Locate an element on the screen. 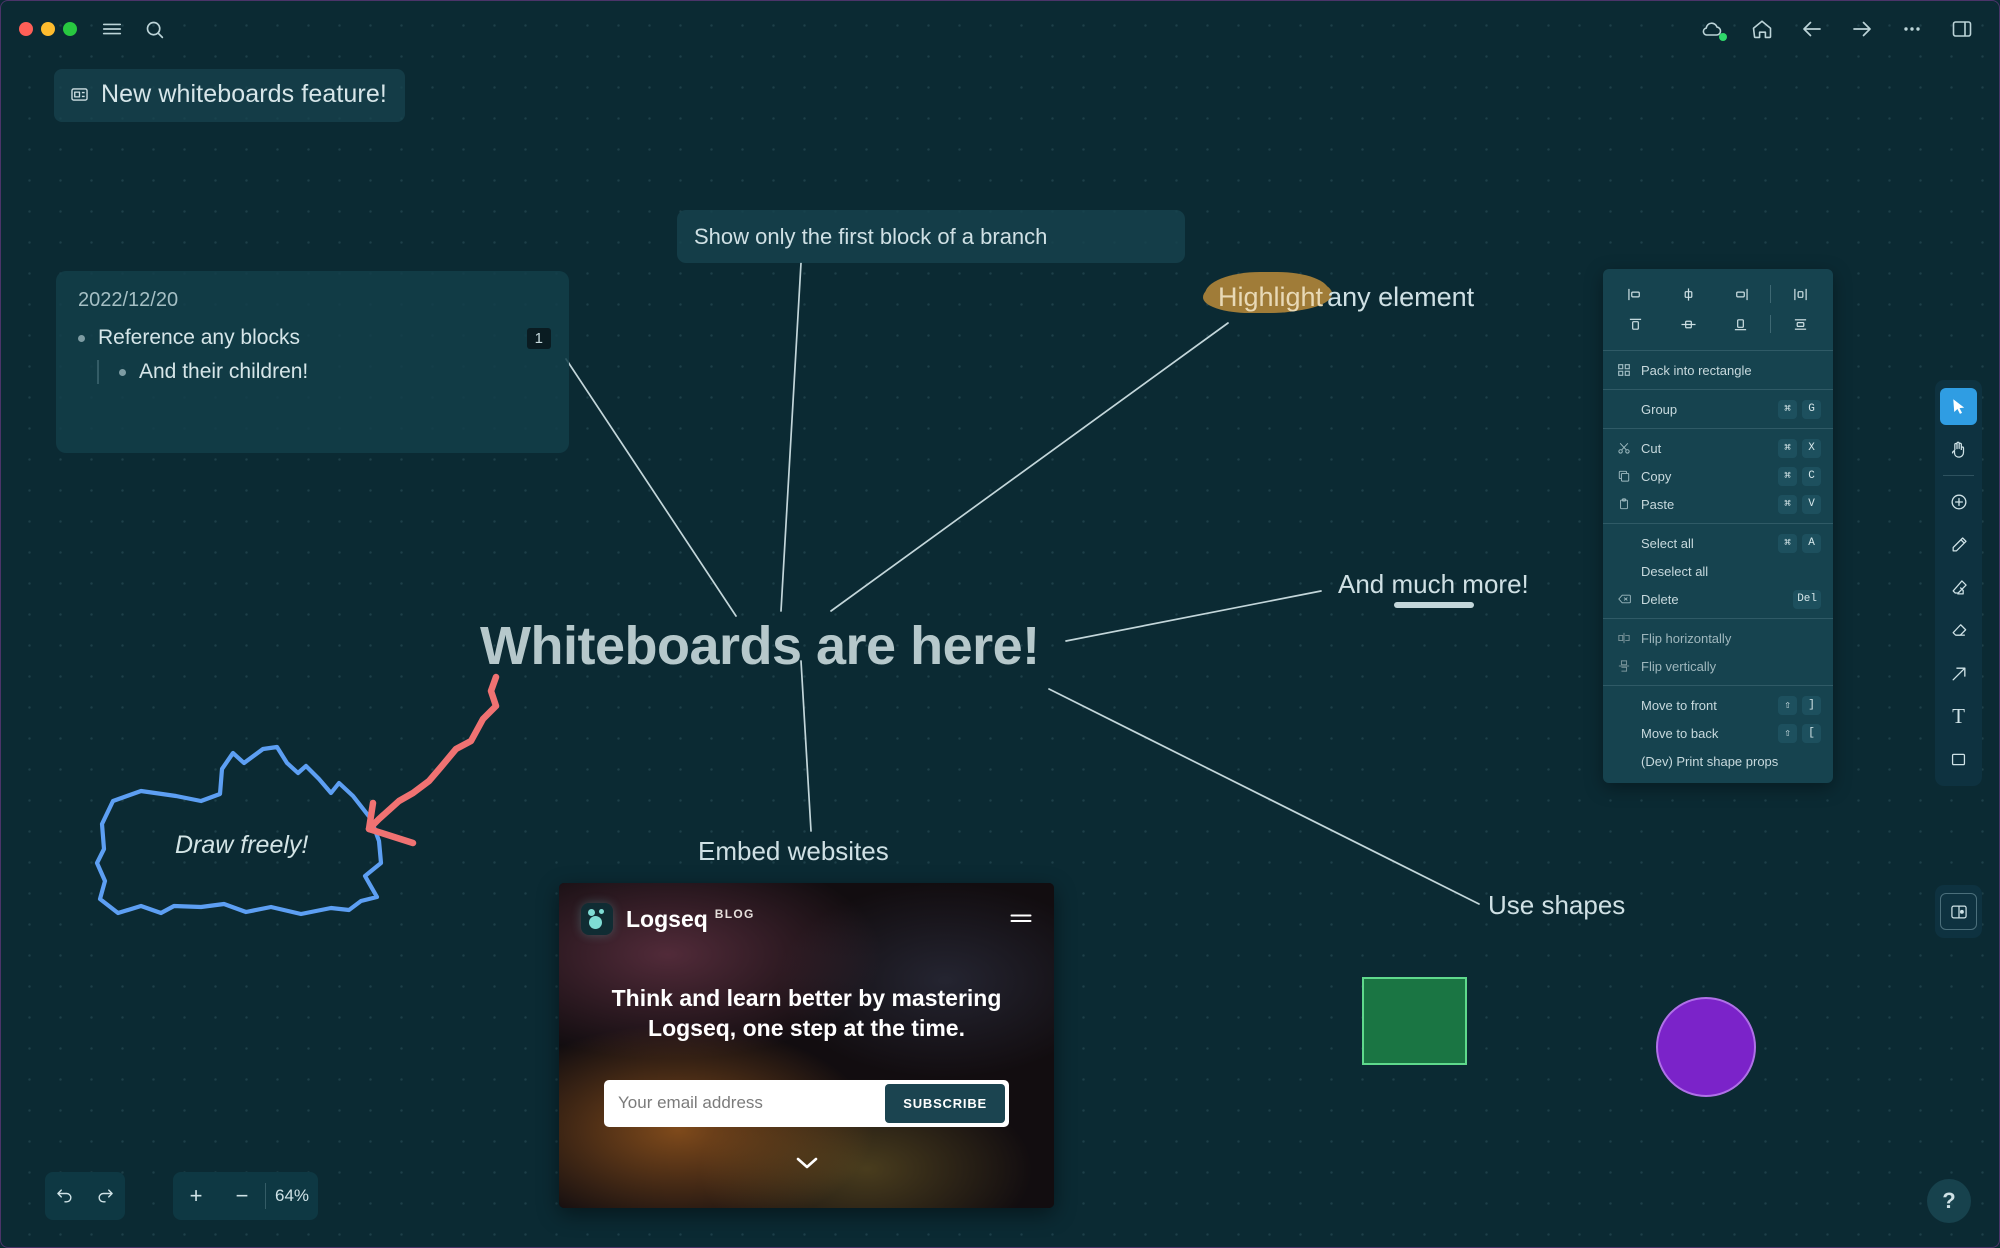 This screenshot has width=2000, height=1248. menu-item-delete: Delete Del is located at coordinates (1718, 599).